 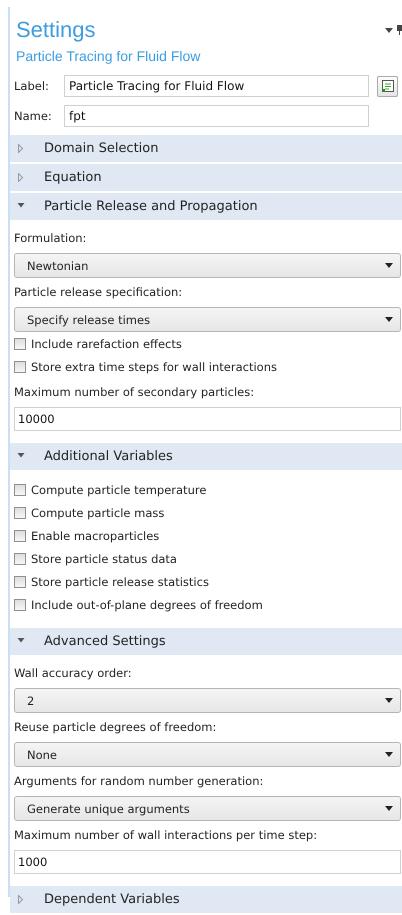 I want to click on section-header: Dependent Variables, so click(x=206, y=899).